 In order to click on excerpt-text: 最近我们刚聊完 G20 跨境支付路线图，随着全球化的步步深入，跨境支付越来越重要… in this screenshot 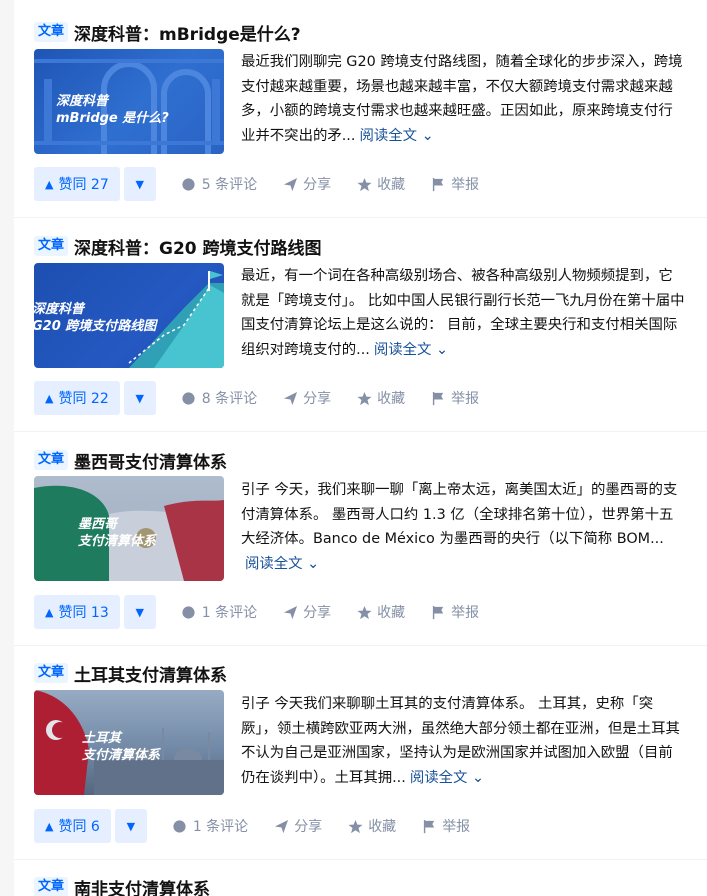, I will do `click(462, 99)`.